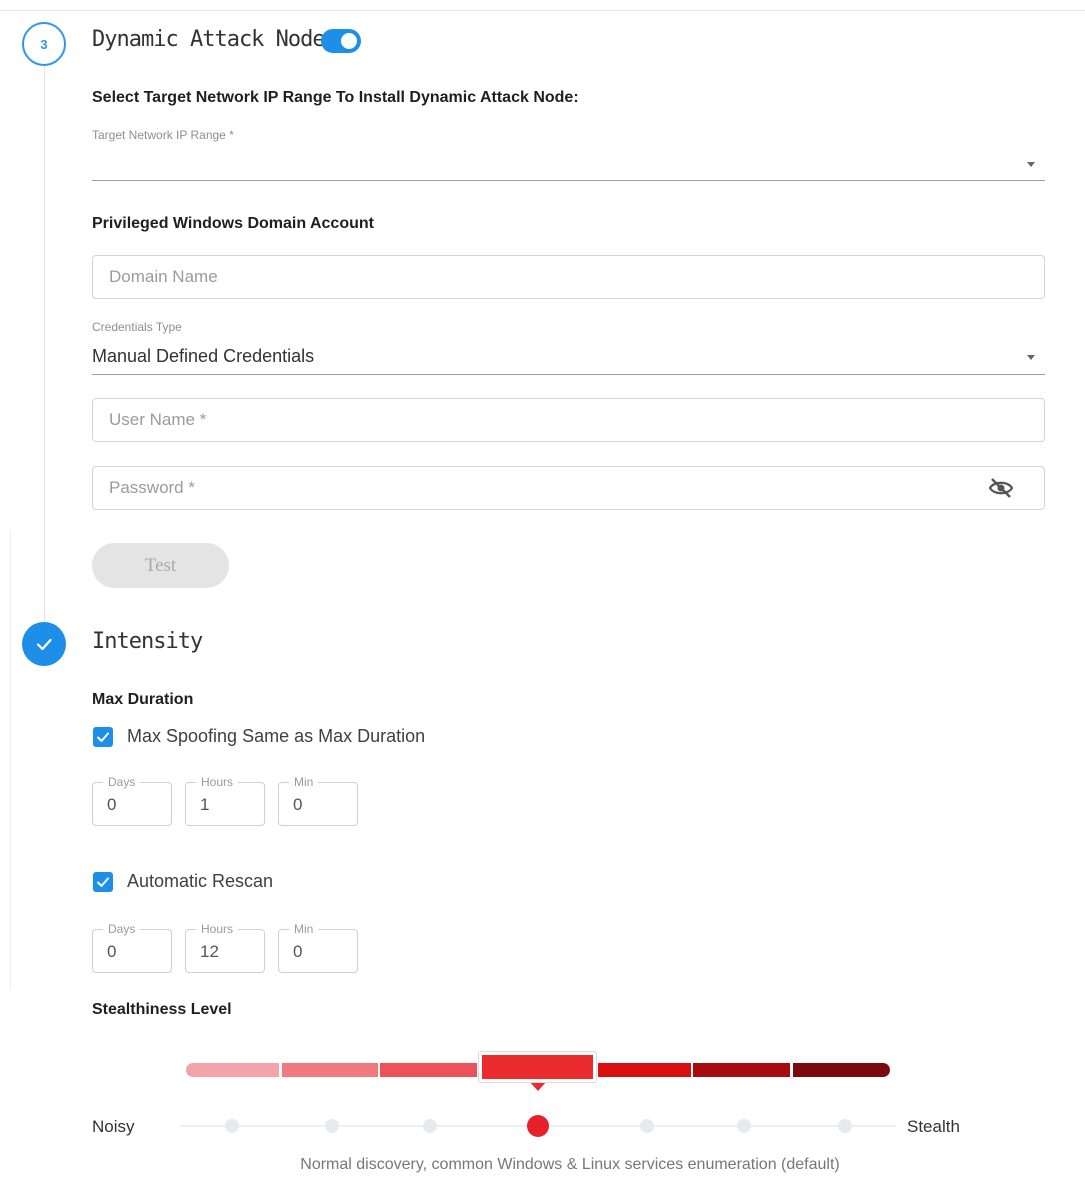 This screenshot has width=1085, height=1194. I want to click on selected-level-pointer, so click(538, 1086).